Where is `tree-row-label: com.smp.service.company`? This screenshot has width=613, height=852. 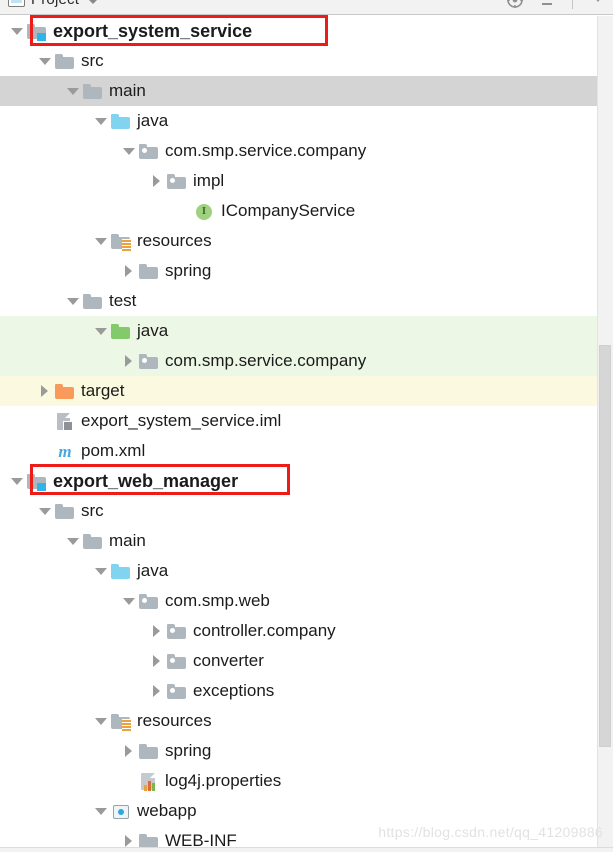
tree-row-label: com.smp.service.company is located at coordinates (266, 360).